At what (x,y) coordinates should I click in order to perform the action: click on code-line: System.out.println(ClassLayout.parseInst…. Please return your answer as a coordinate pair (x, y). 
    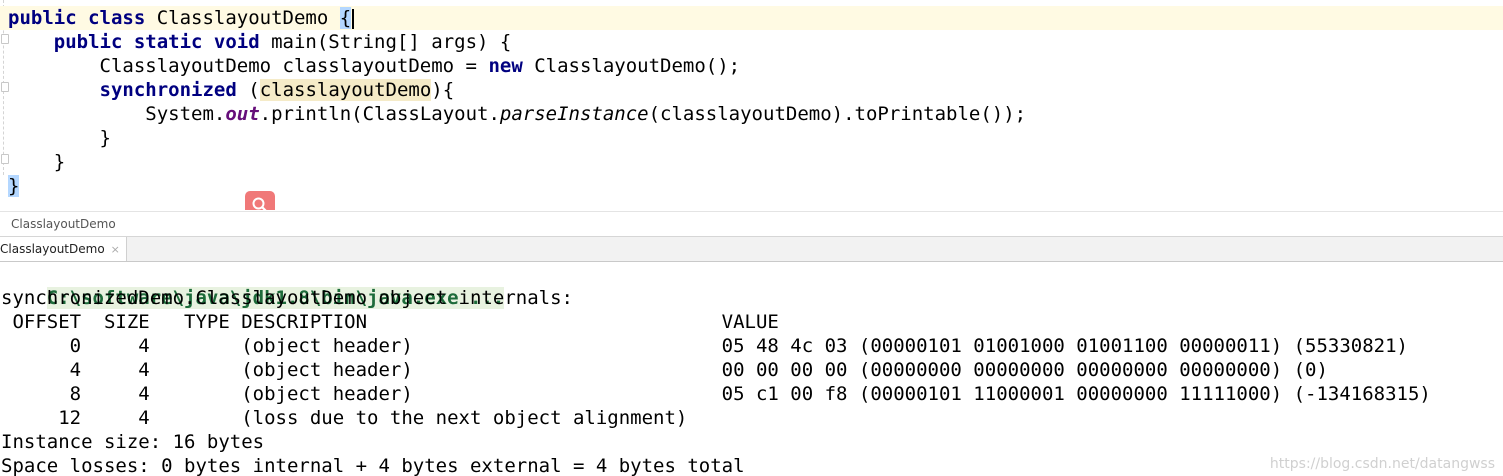
    Looking at the image, I should click on (517, 114).